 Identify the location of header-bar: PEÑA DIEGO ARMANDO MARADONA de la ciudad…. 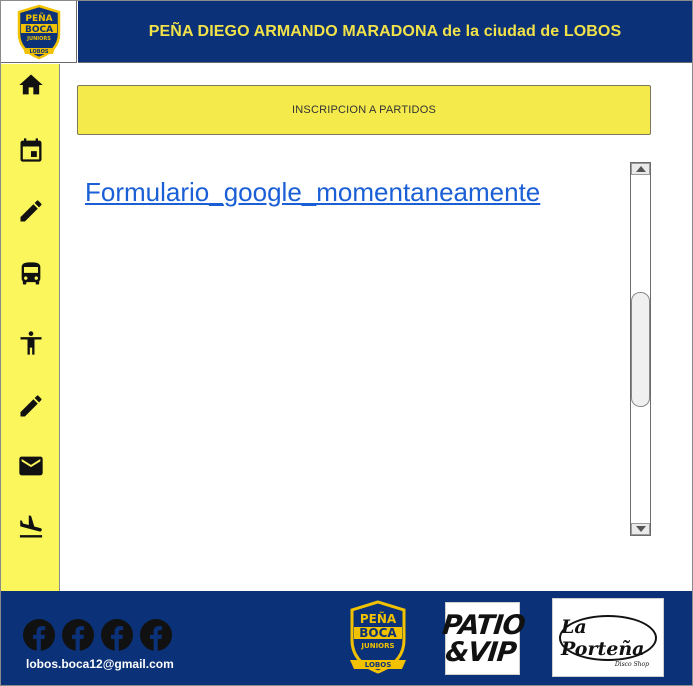
(385, 32).